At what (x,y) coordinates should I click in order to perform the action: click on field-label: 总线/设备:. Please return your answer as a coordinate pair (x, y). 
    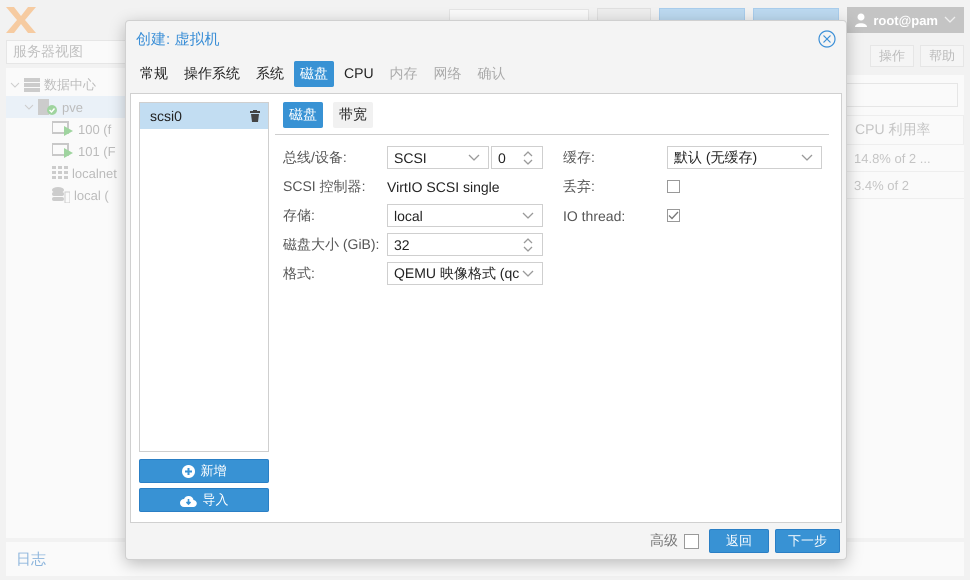
    Looking at the image, I should click on (315, 157).